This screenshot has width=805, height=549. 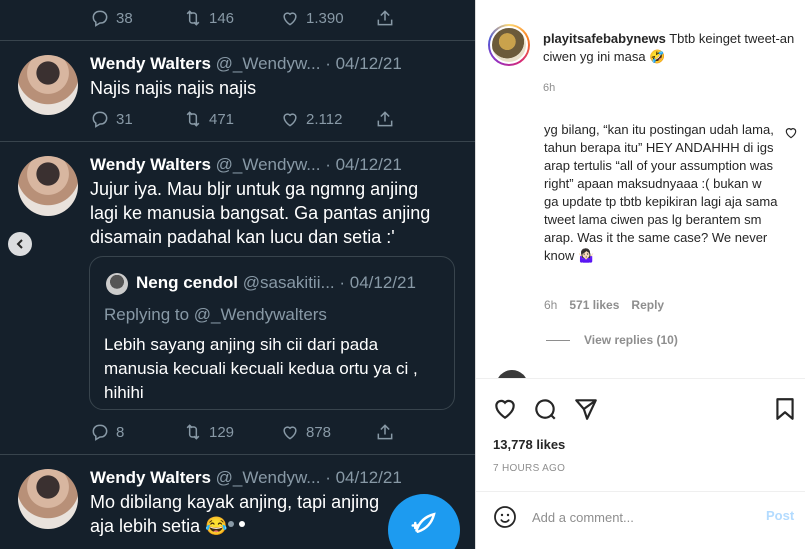 I want to click on quote-author-name: Neng cendol, so click(x=187, y=282).